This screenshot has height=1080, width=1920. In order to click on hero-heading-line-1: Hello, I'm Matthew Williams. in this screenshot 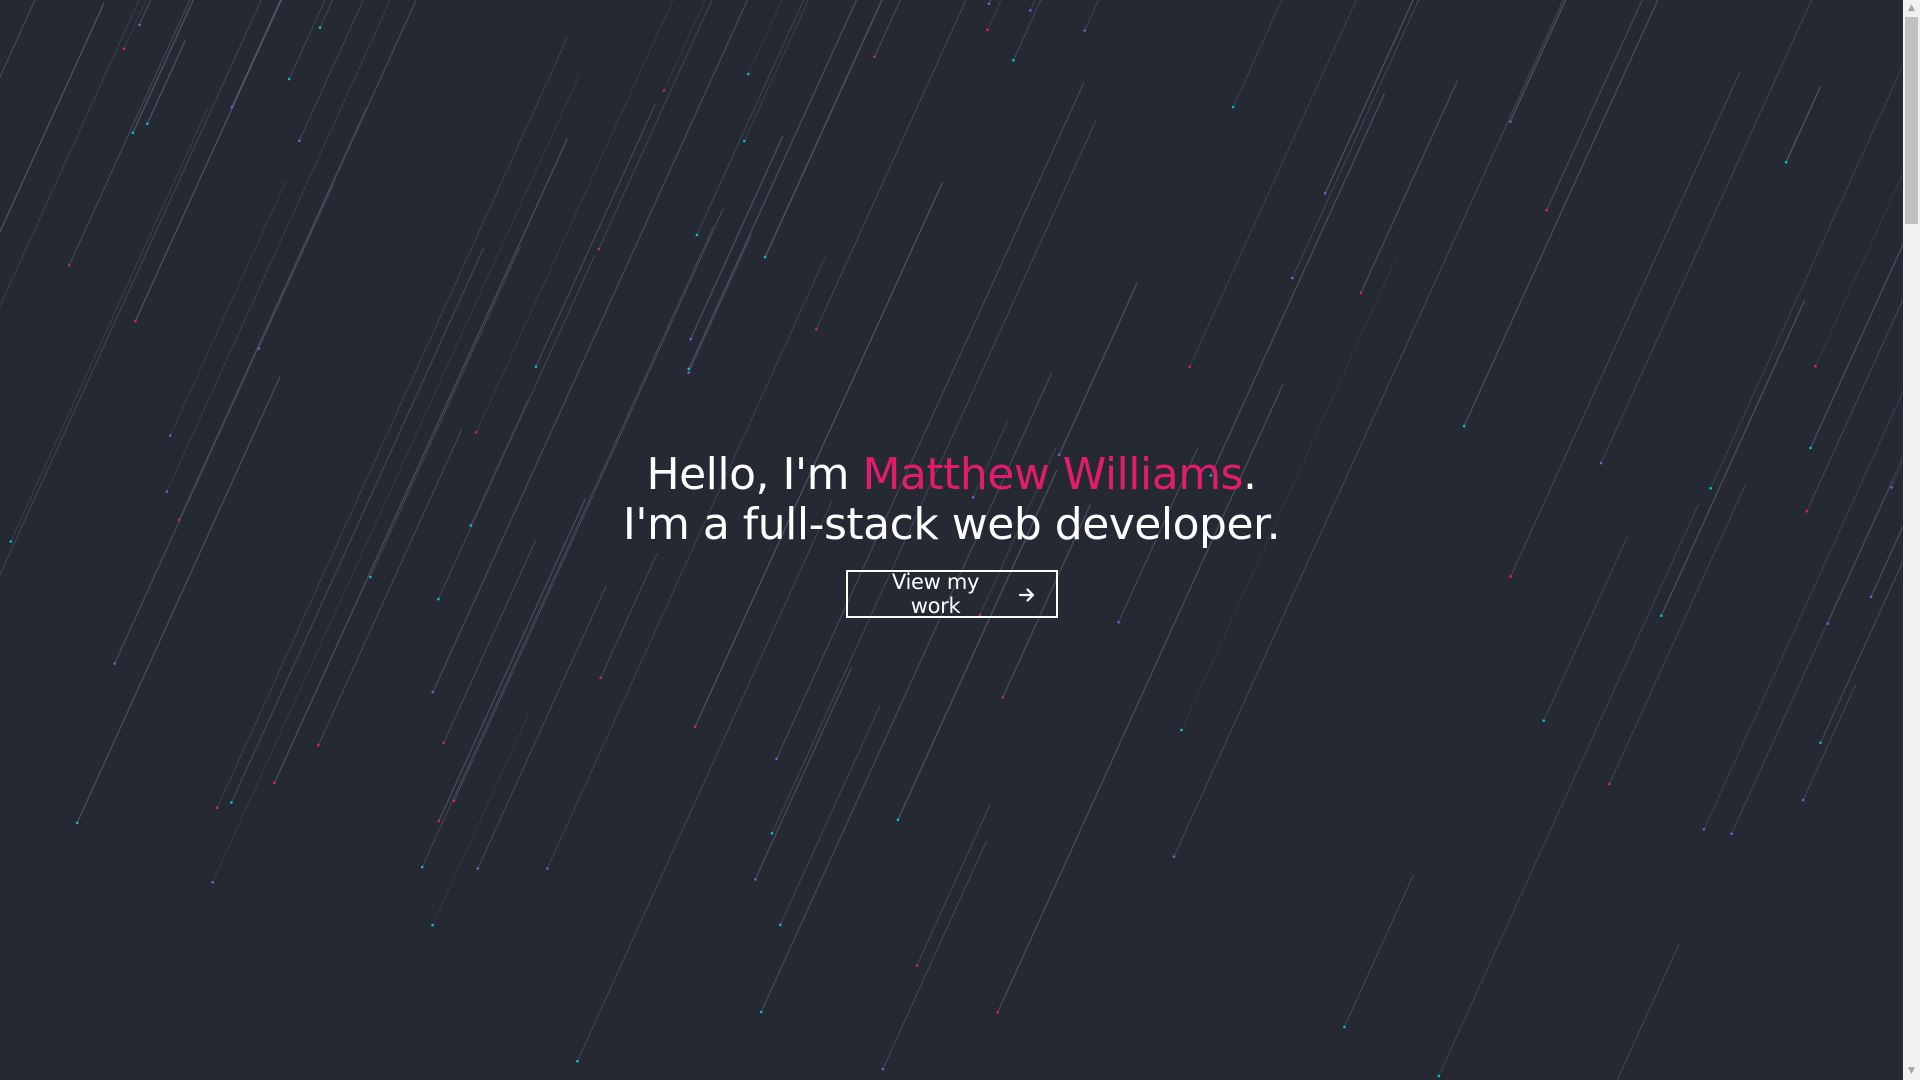, I will do `click(951, 475)`.